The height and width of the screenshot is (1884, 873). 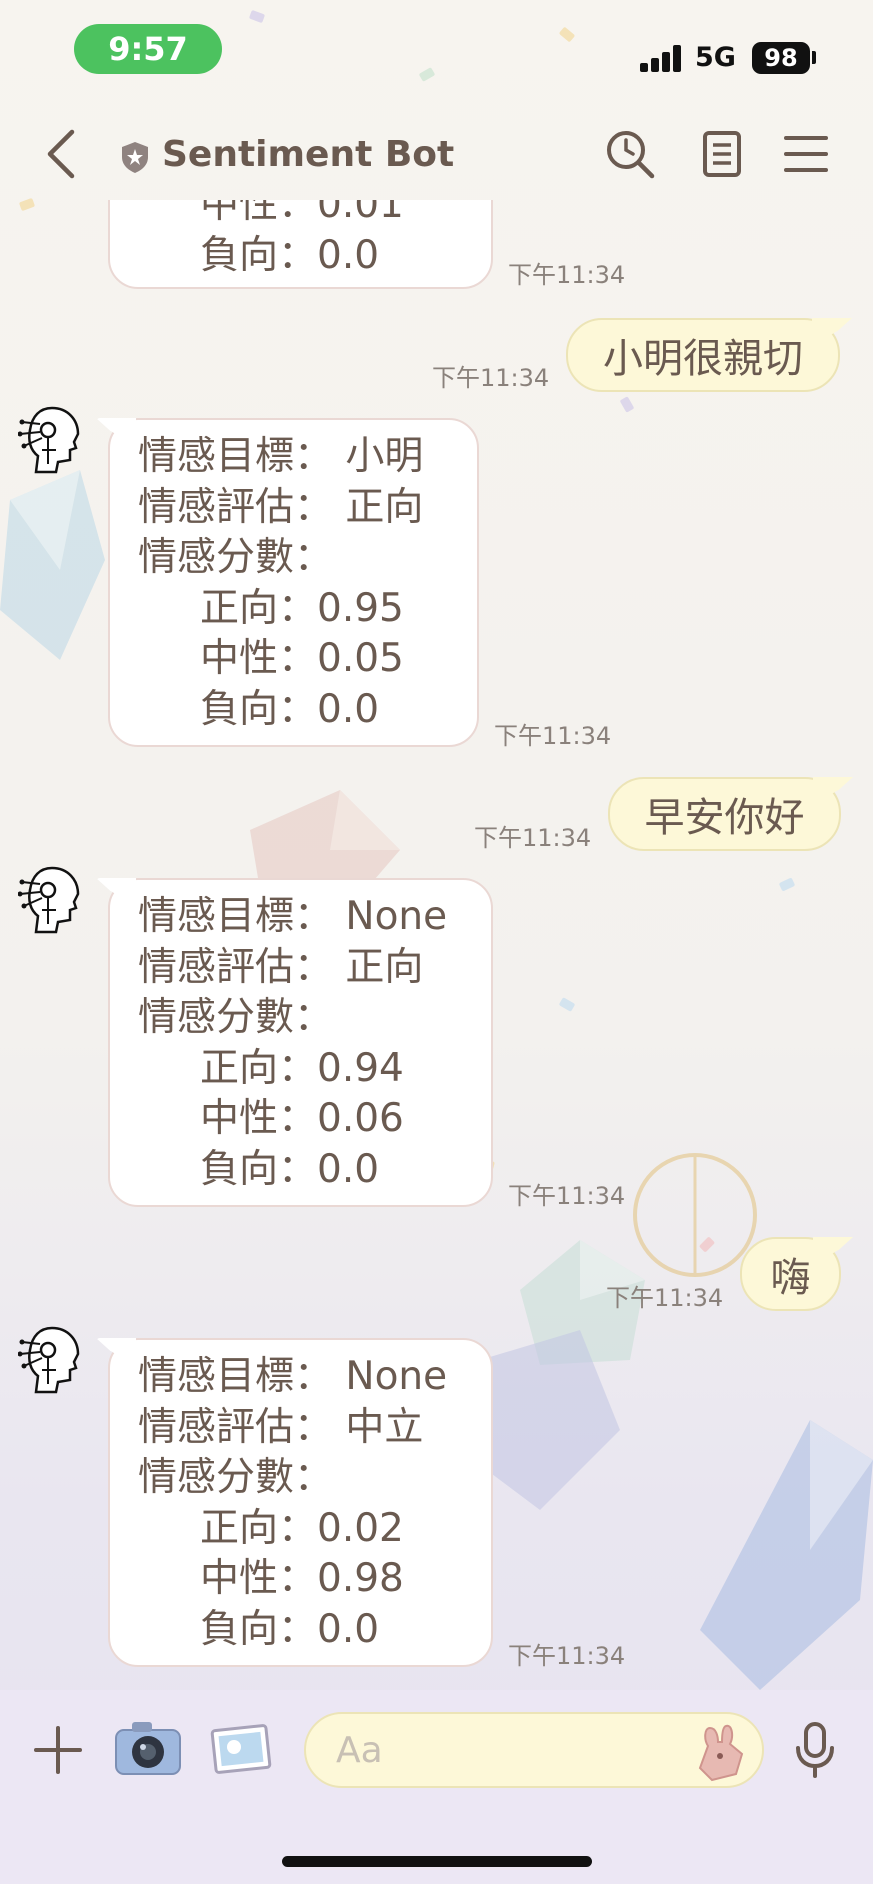 I want to click on battery-cap, so click(x=814, y=57).